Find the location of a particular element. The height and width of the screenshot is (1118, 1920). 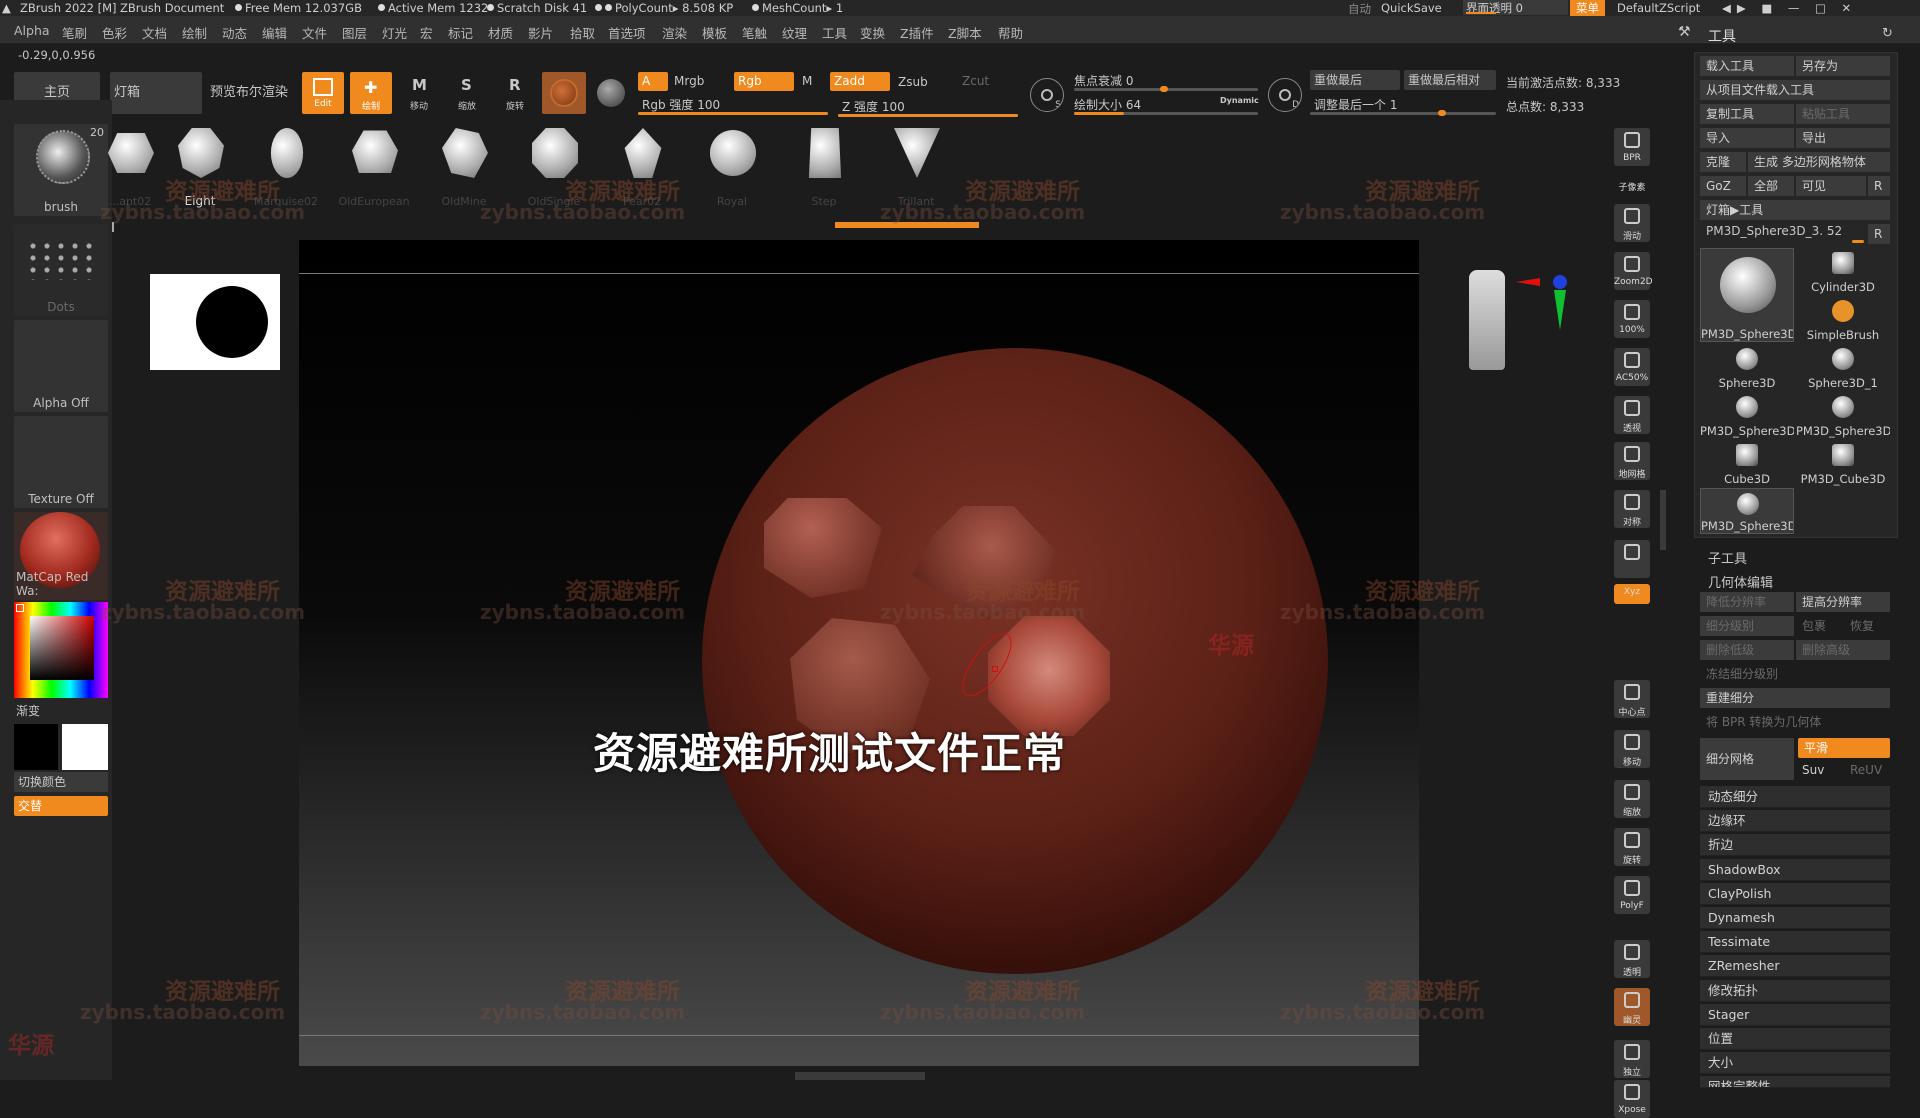

material-sphere-button is located at coordinates (564, 93).